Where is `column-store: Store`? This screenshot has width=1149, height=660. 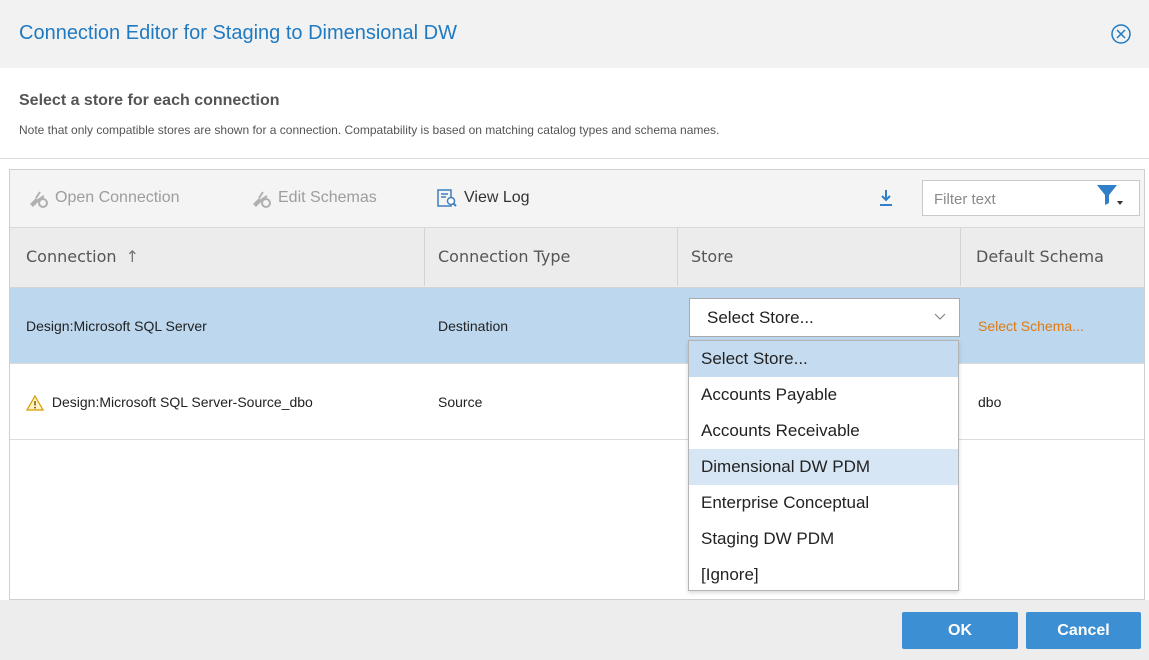
column-store: Store is located at coordinates (712, 257).